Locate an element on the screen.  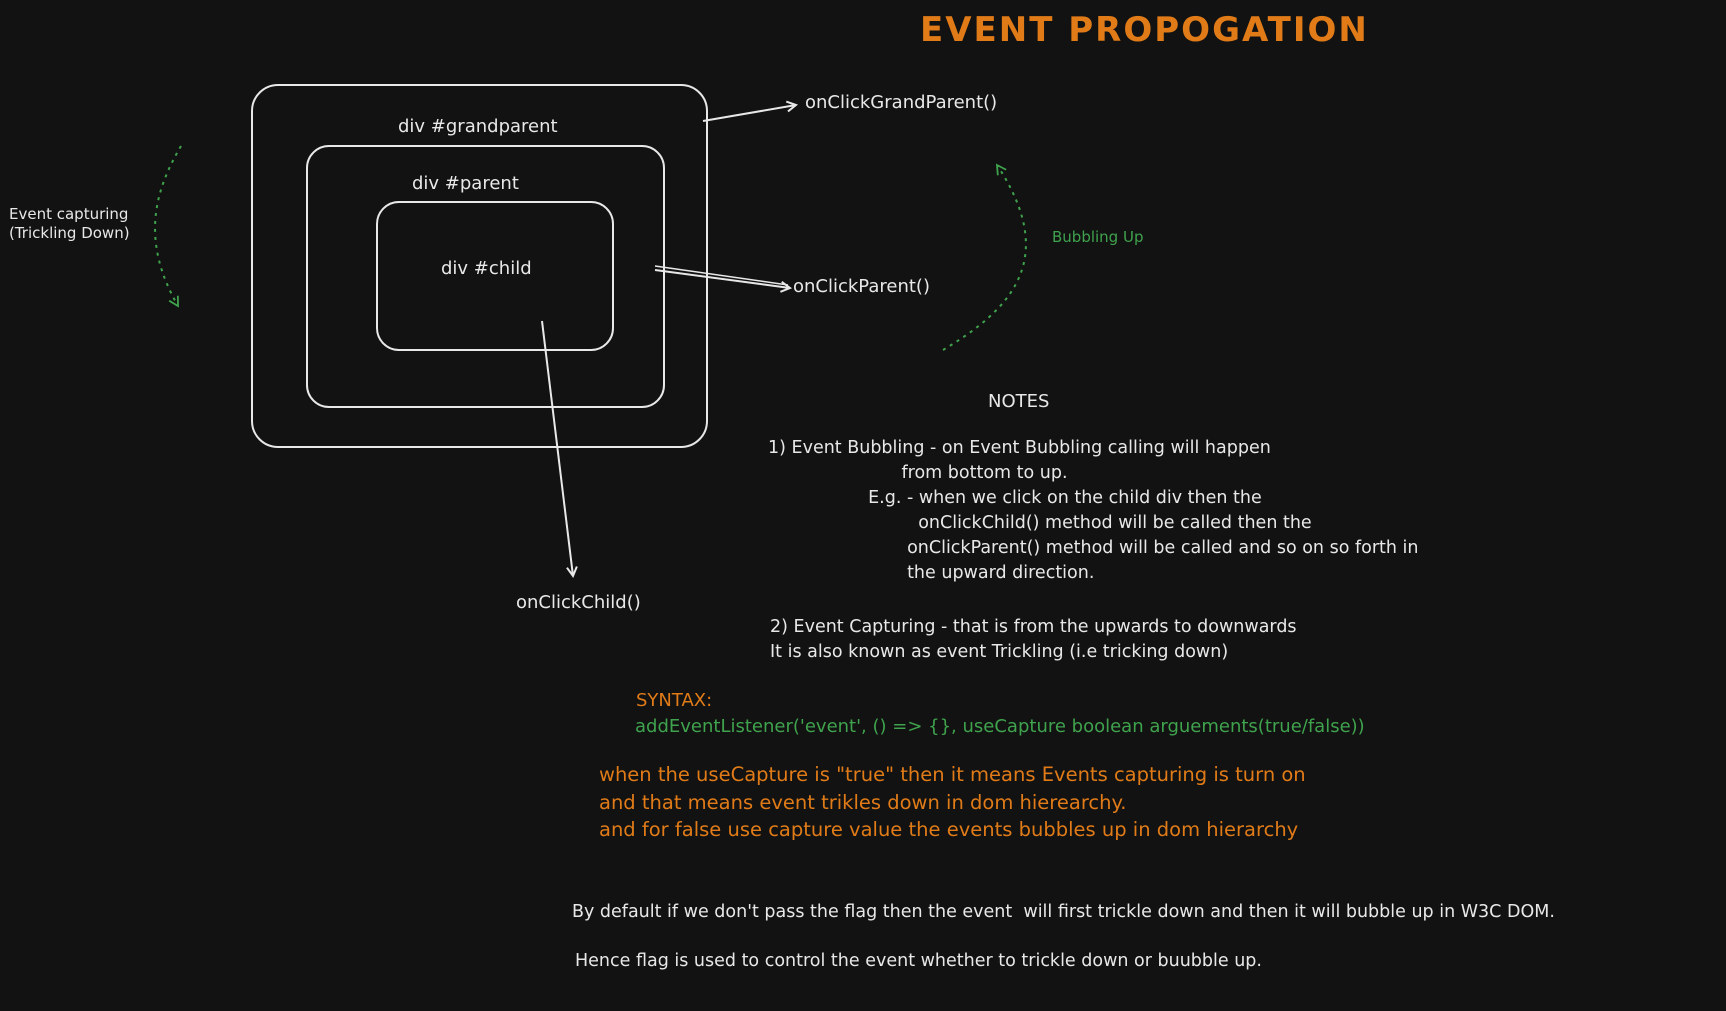
child-handler: onClickChild() is located at coordinates (578, 602).